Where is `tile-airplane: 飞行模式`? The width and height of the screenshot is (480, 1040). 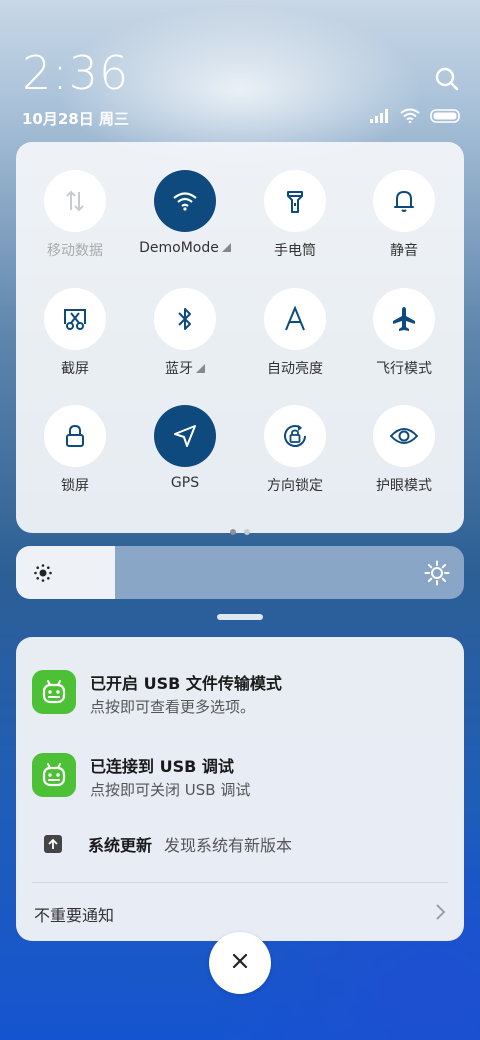
tile-airplane: 飞行模式 is located at coordinates (404, 333).